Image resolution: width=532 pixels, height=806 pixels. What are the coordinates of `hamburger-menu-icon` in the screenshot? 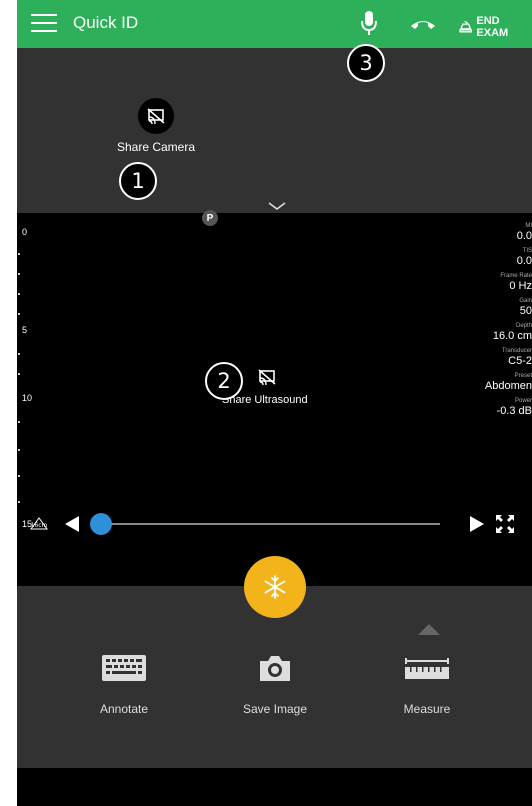 It's located at (44, 24).